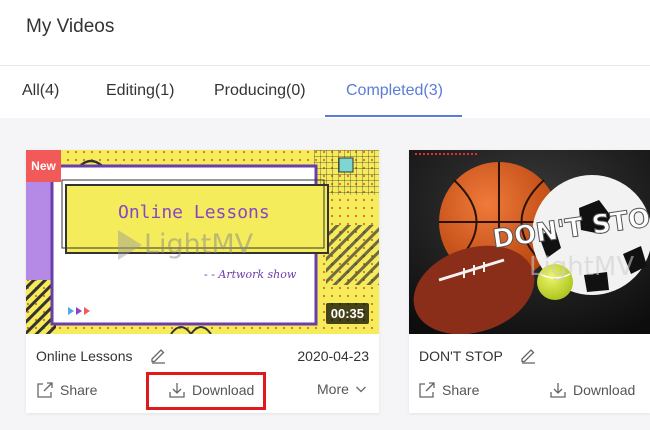 The height and width of the screenshot is (430, 650). Describe the element at coordinates (394, 91) in the screenshot. I see `tab-completed: Completed(3)` at that location.